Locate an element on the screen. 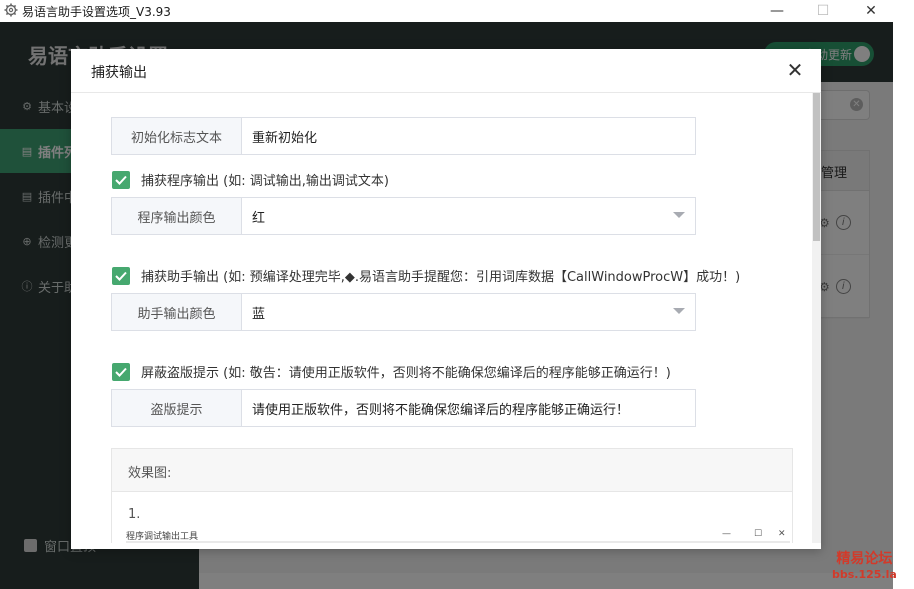 Image resolution: width=914 pixels, height=589 pixels. init-flag-field: 初始化标志文本 重新初始化 is located at coordinates (403, 136).